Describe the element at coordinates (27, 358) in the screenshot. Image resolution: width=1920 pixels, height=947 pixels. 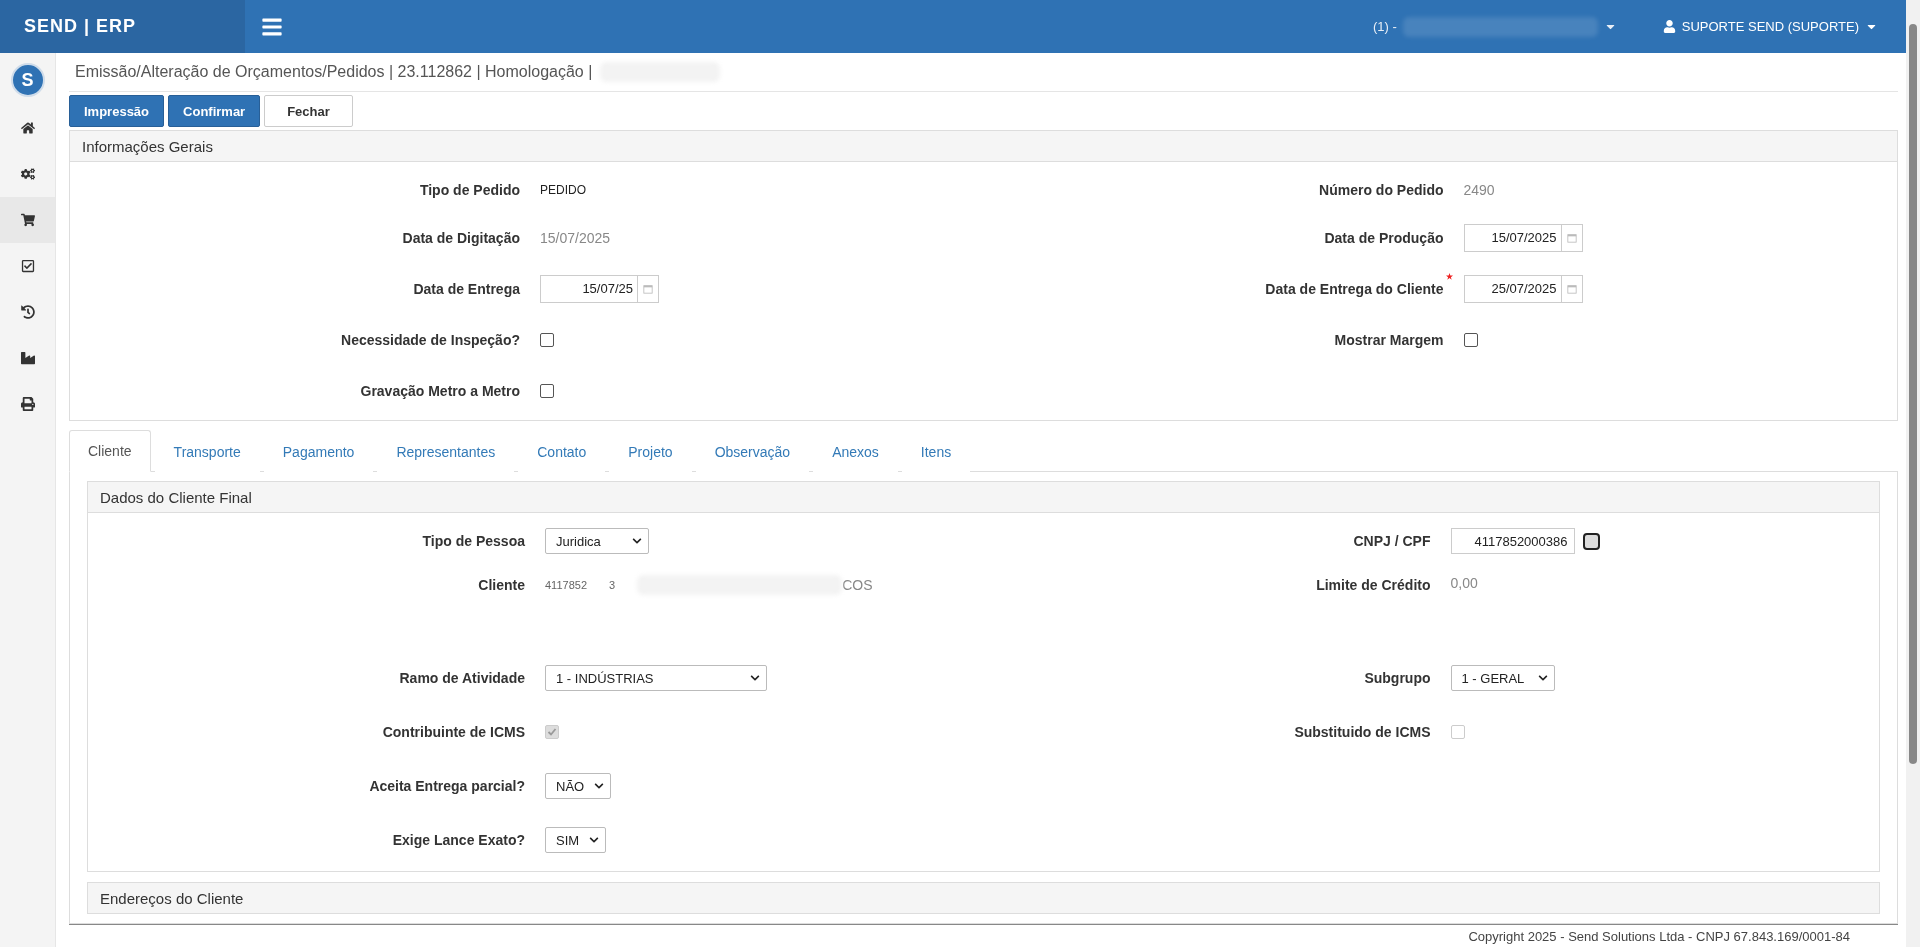
I see `factory-icon` at that location.